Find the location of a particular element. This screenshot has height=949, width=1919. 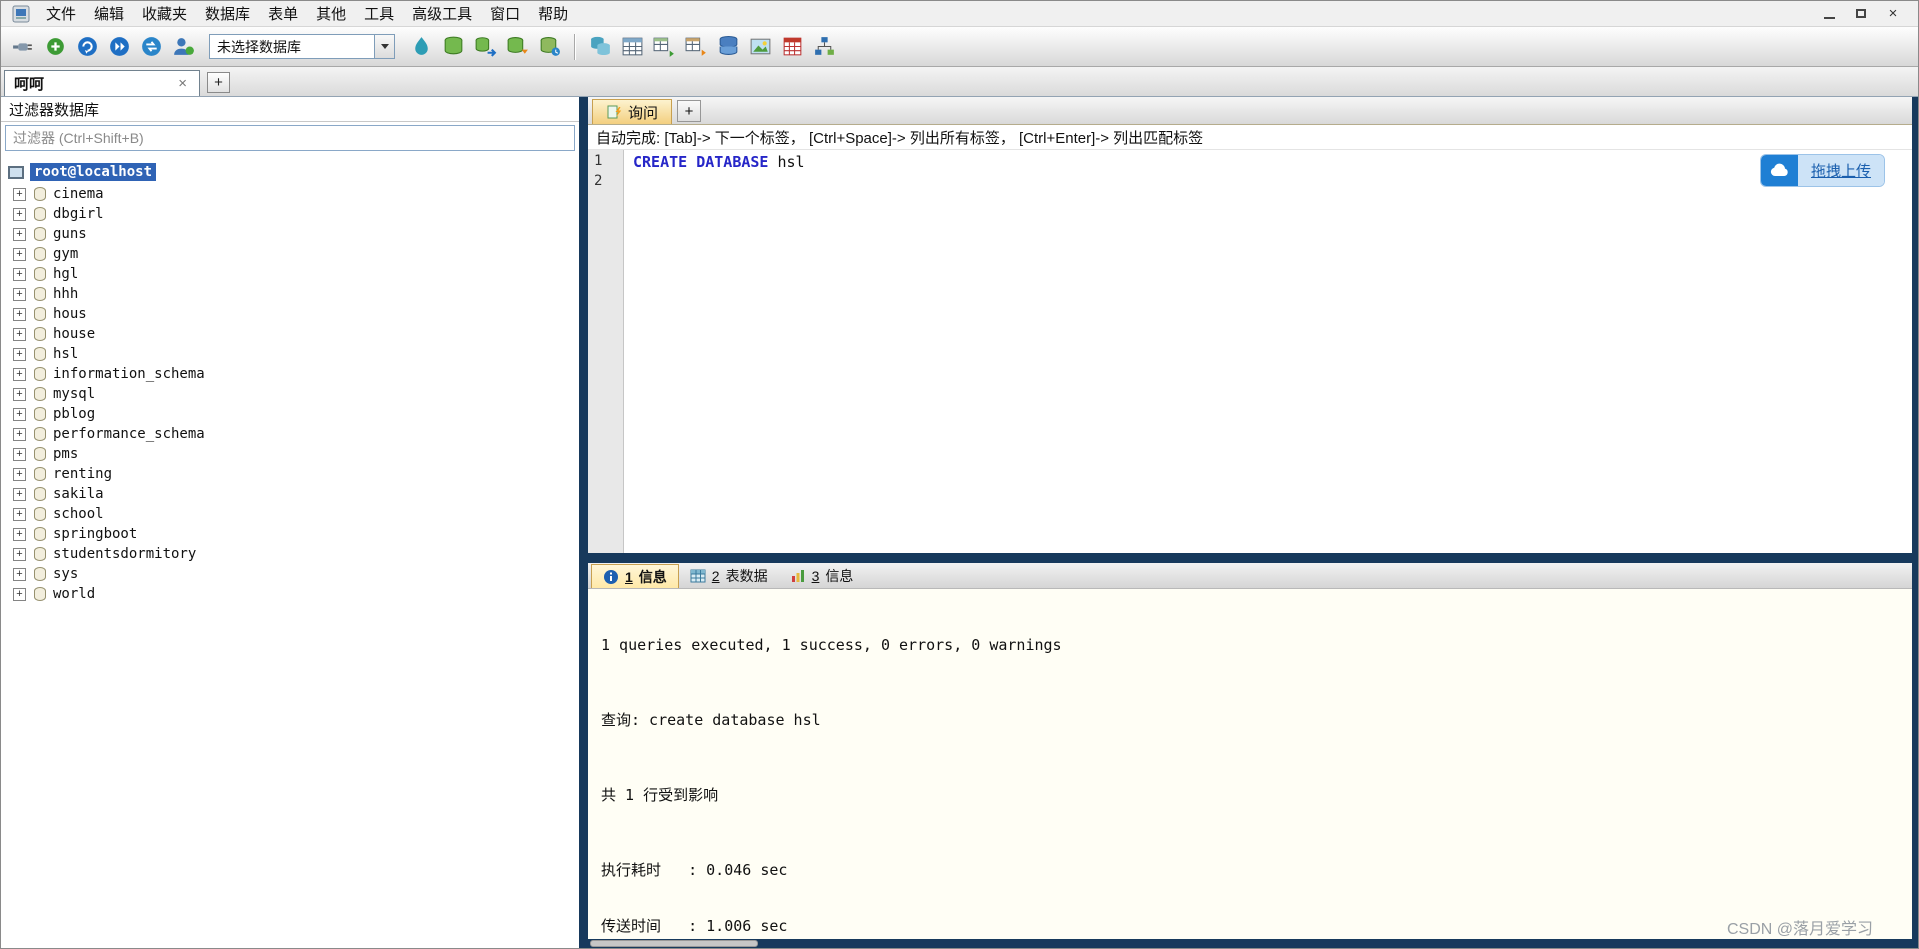

menu-favorites: 收藏夹 is located at coordinates (164, 13).